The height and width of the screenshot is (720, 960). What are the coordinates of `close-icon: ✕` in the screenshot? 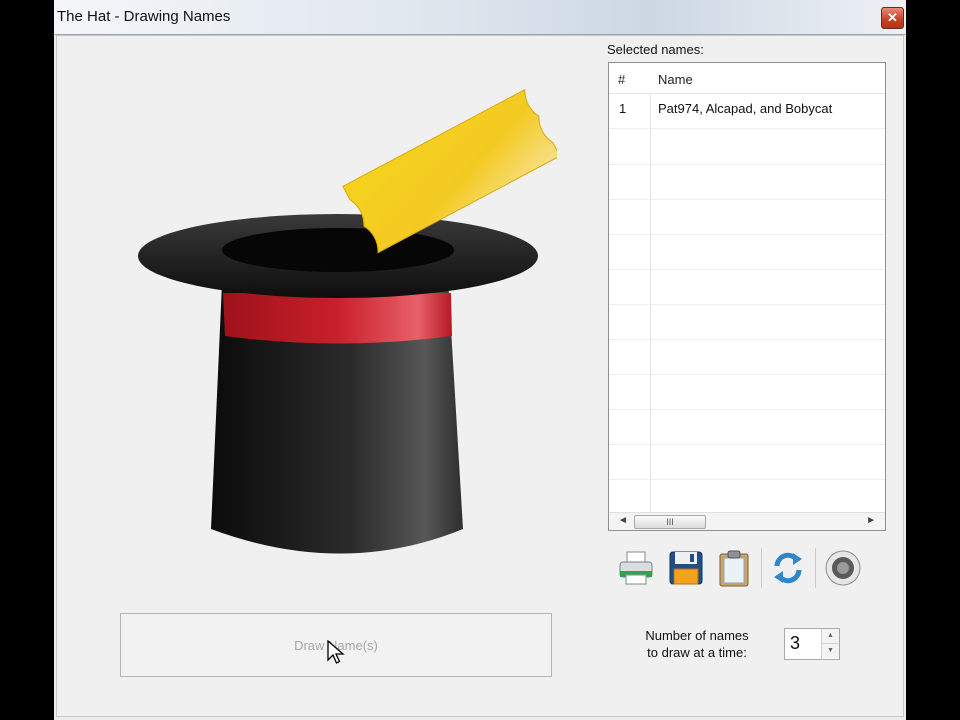 It's located at (892, 17).